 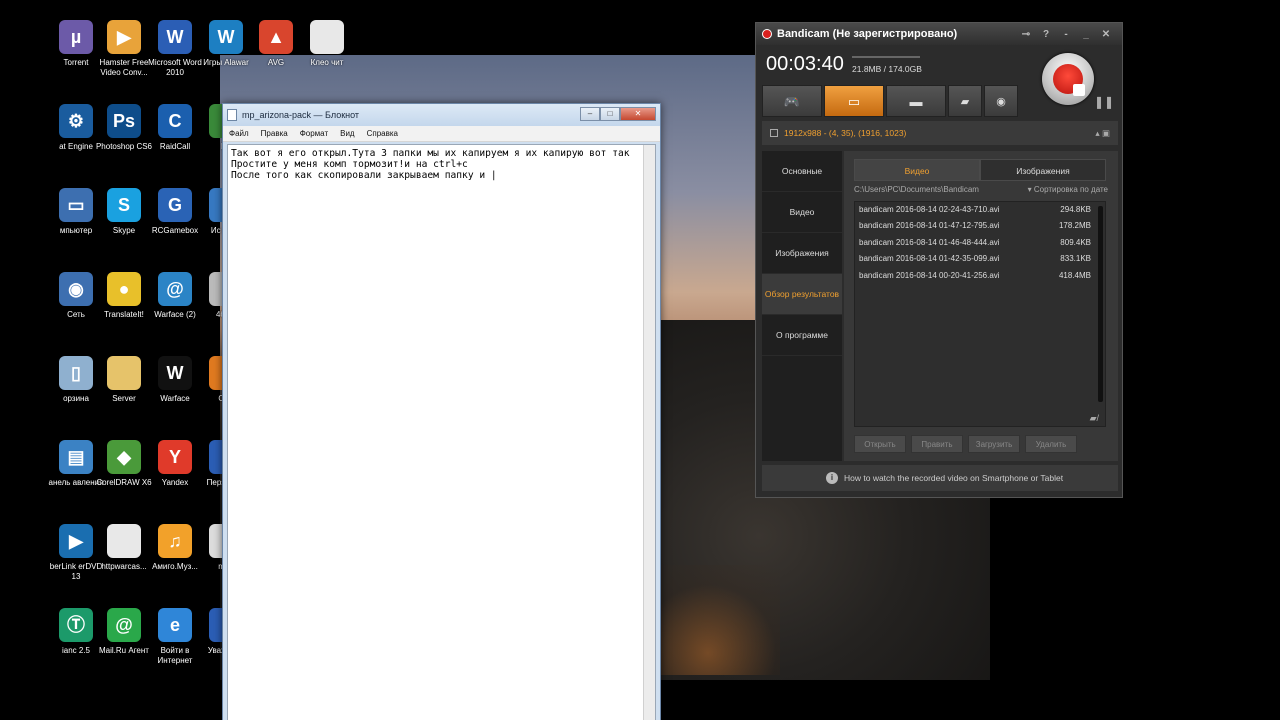 I want to click on torrent-icon: µ, so click(x=76, y=37).